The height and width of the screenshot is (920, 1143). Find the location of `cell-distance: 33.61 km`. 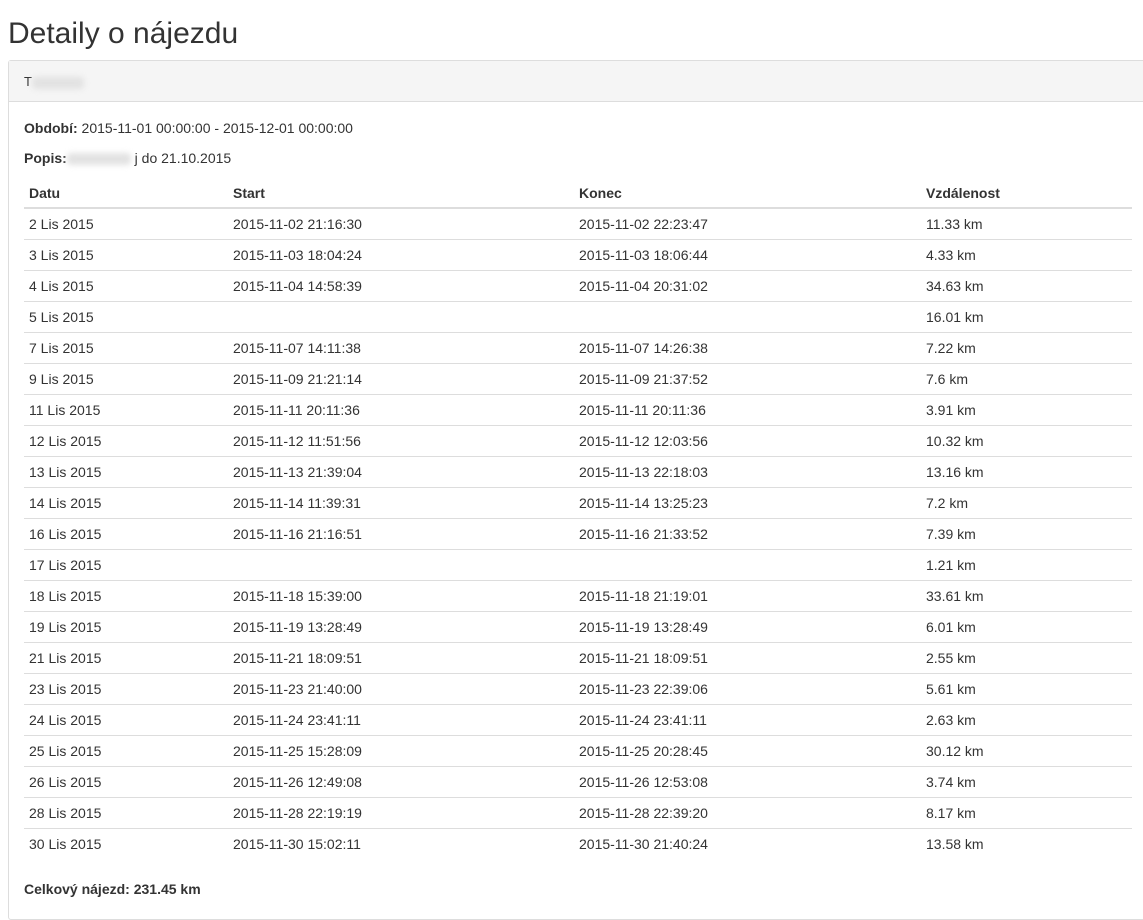

cell-distance: 33.61 km is located at coordinates (1026, 596).